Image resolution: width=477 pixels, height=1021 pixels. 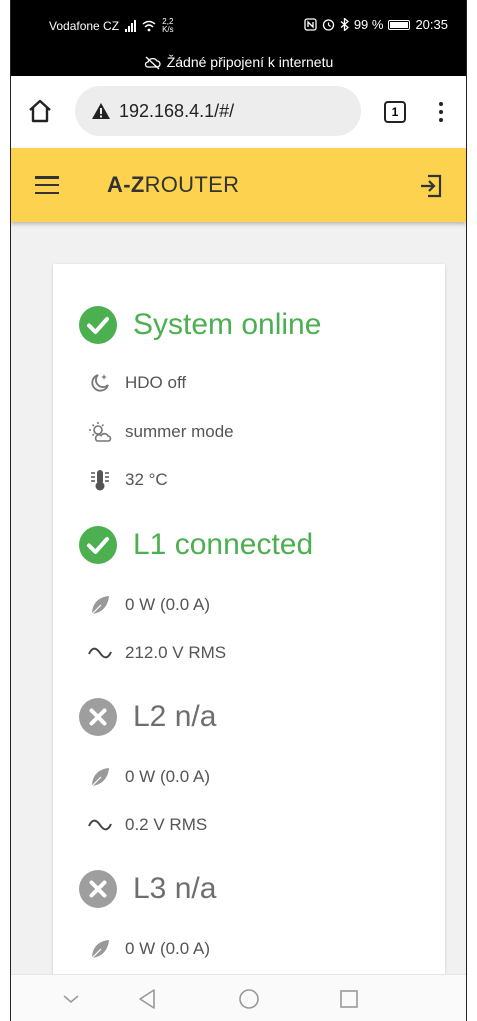 I want to click on address-bar: 192.168.4.1/#/, so click(x=218, y=111).